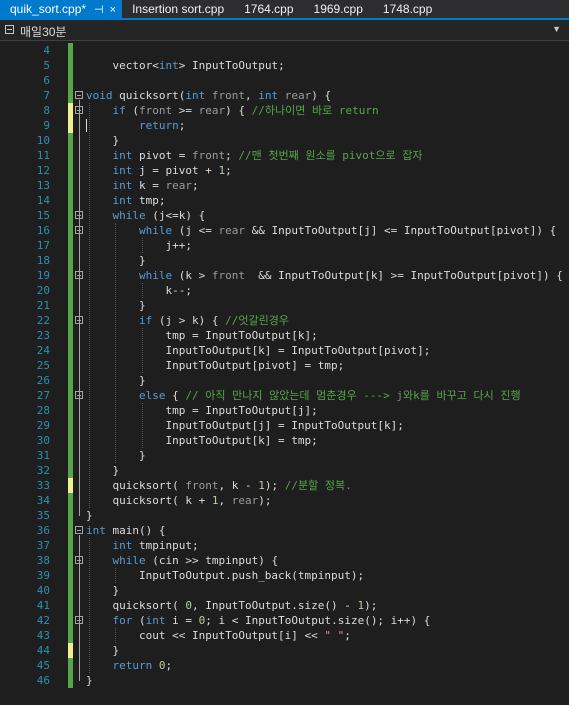 The image size is (569, 705). What do you see at coordinates (284, 140) in the screenshot?
I see `code-line: 10 }` at bounding box center [284, 140].